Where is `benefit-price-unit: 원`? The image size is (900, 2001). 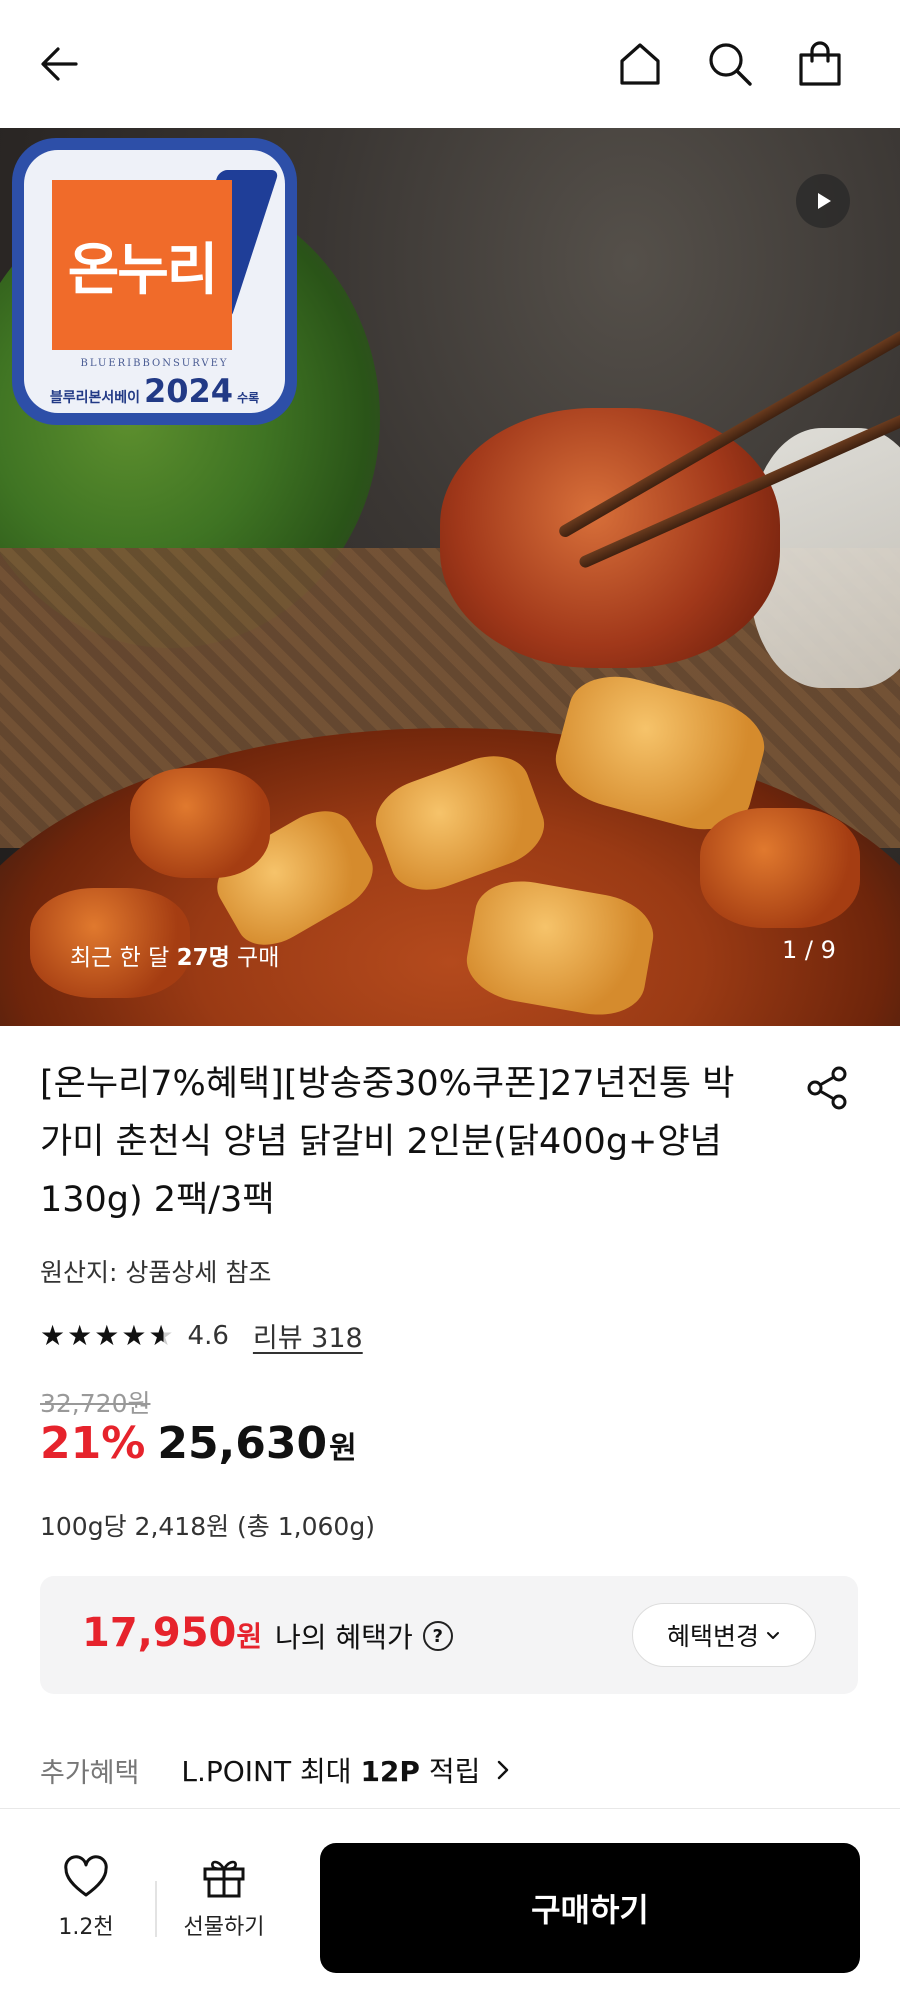 benefit-price-unit: 원 is located at coordinates (249, 1636).